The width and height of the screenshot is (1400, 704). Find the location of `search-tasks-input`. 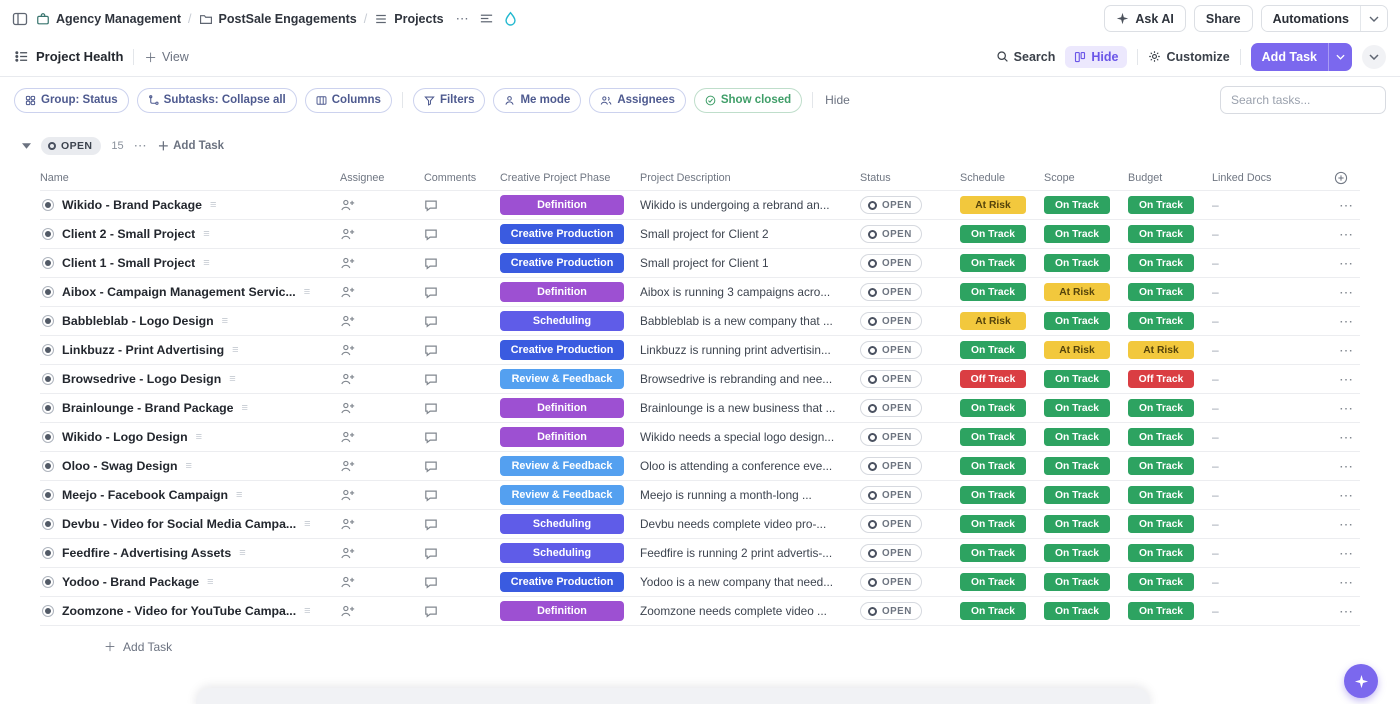

search-tasks-input is located at coordinates (1303, 100).